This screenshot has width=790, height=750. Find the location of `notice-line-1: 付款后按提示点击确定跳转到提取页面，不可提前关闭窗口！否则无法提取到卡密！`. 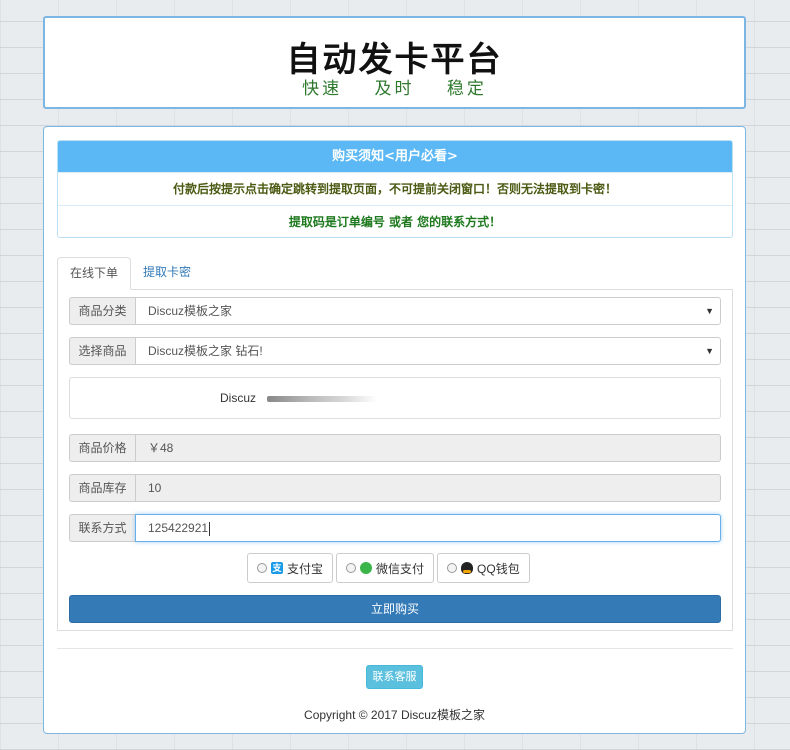

notice-line-1: 付款后按提示点击确定跳转到提取页面，不可提前关闭窗口！否则无法提取到卡密！ is located at coordinates (395, 188).